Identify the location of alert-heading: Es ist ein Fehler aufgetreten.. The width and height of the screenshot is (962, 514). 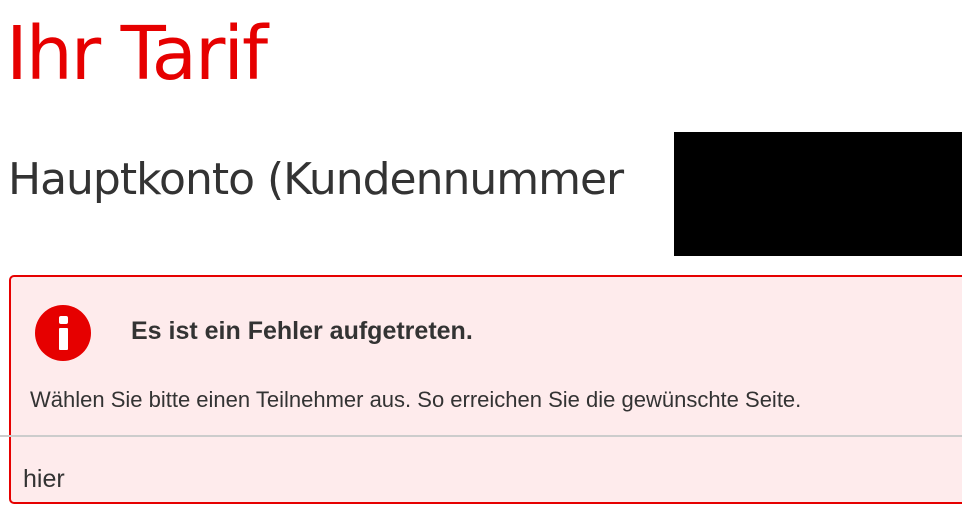
(302, 331).